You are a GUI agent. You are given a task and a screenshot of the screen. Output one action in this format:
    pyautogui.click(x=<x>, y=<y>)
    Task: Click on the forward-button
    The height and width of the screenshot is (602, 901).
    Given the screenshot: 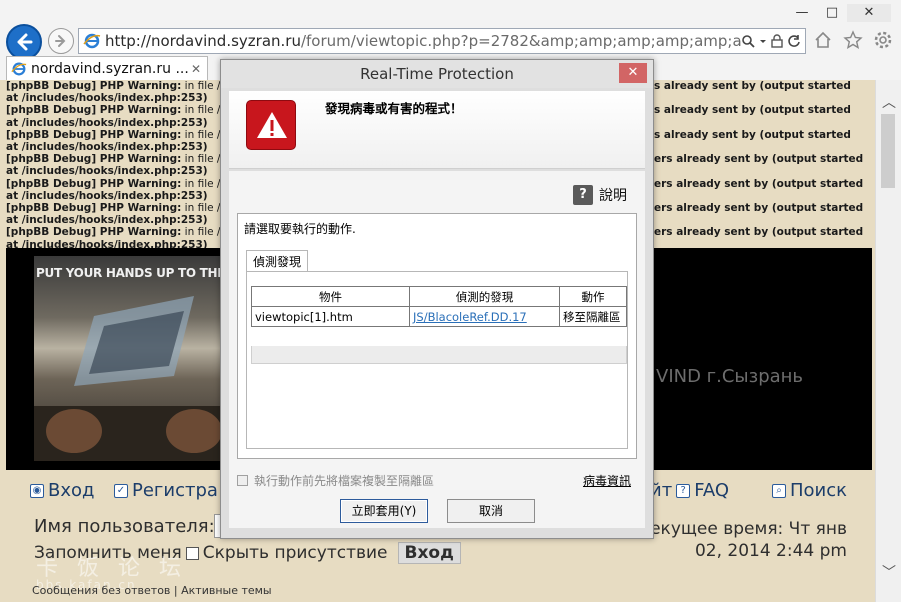 What is the action you would take?
    pyautogui.click(x=61, y=41)
    